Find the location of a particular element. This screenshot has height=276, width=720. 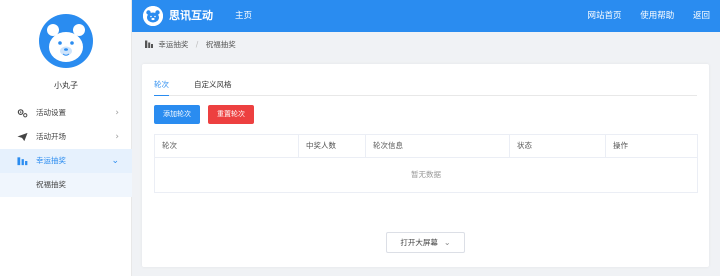

sidebar-item-activity-settings: 活动设置 › is located at coordinates (66, 113).